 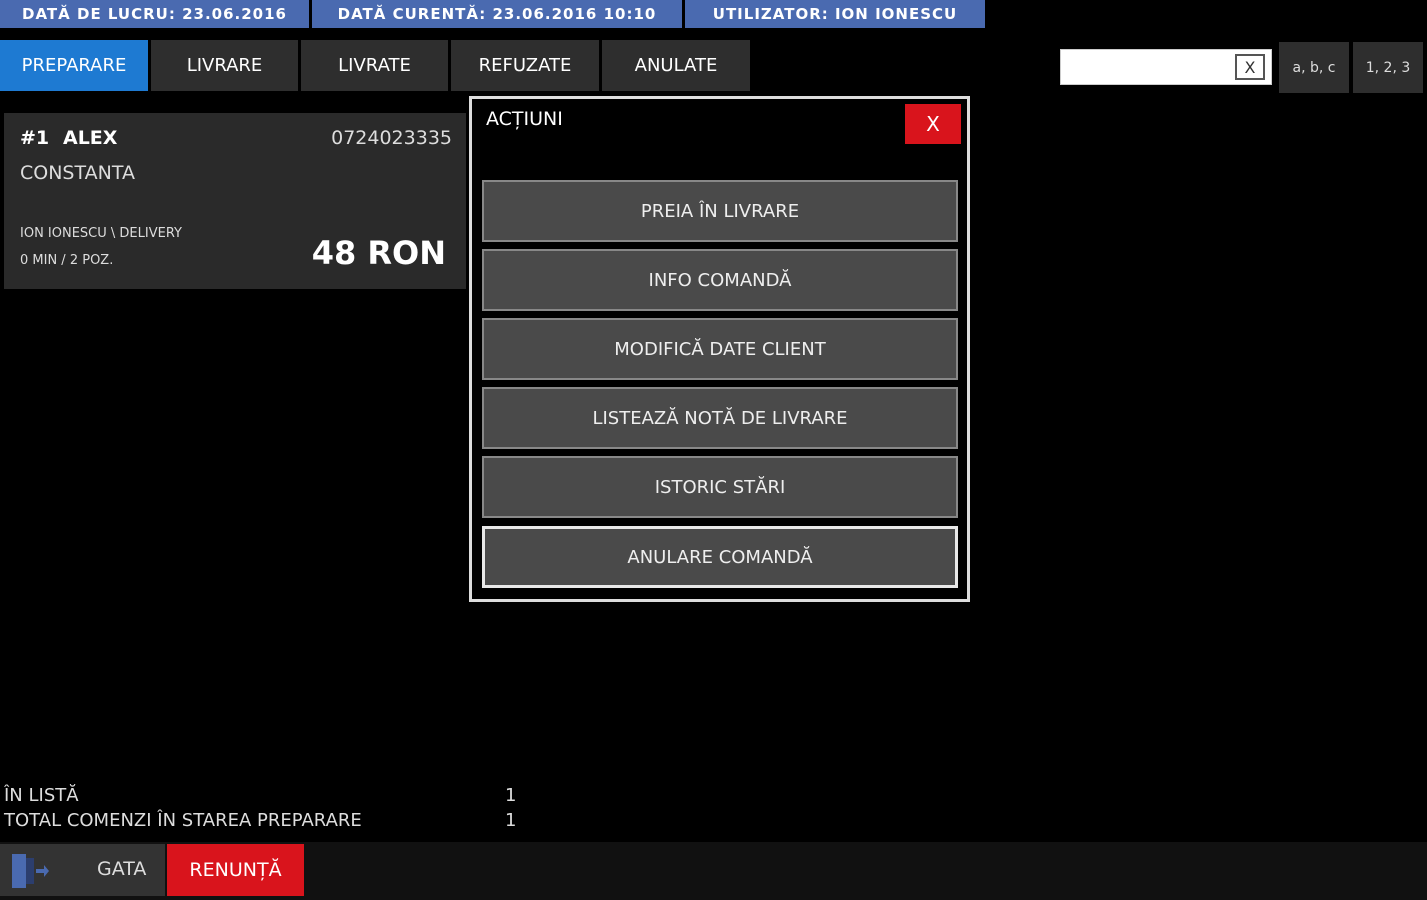 I want to click on status-history-button: ISTORIC STĂRI, so click(x=720, y=487).